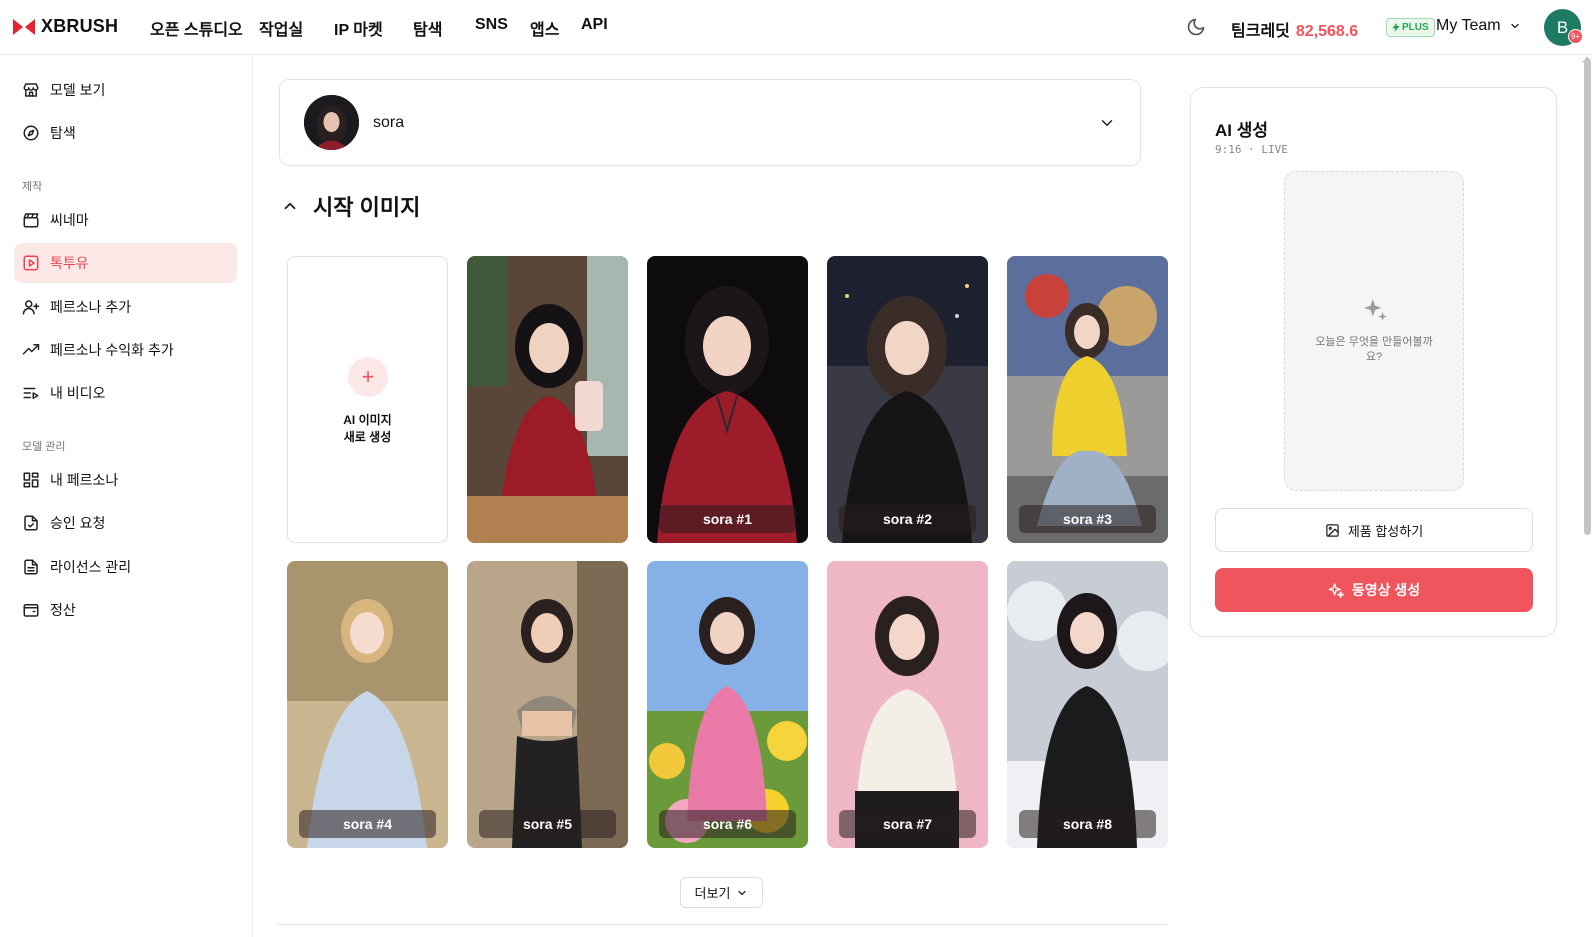 This screenshot has width=1592, height=937. What do you see at coordinates (594, 25) in the screenshot?
I see `nav-api: API` at bounding box center [594, 25].